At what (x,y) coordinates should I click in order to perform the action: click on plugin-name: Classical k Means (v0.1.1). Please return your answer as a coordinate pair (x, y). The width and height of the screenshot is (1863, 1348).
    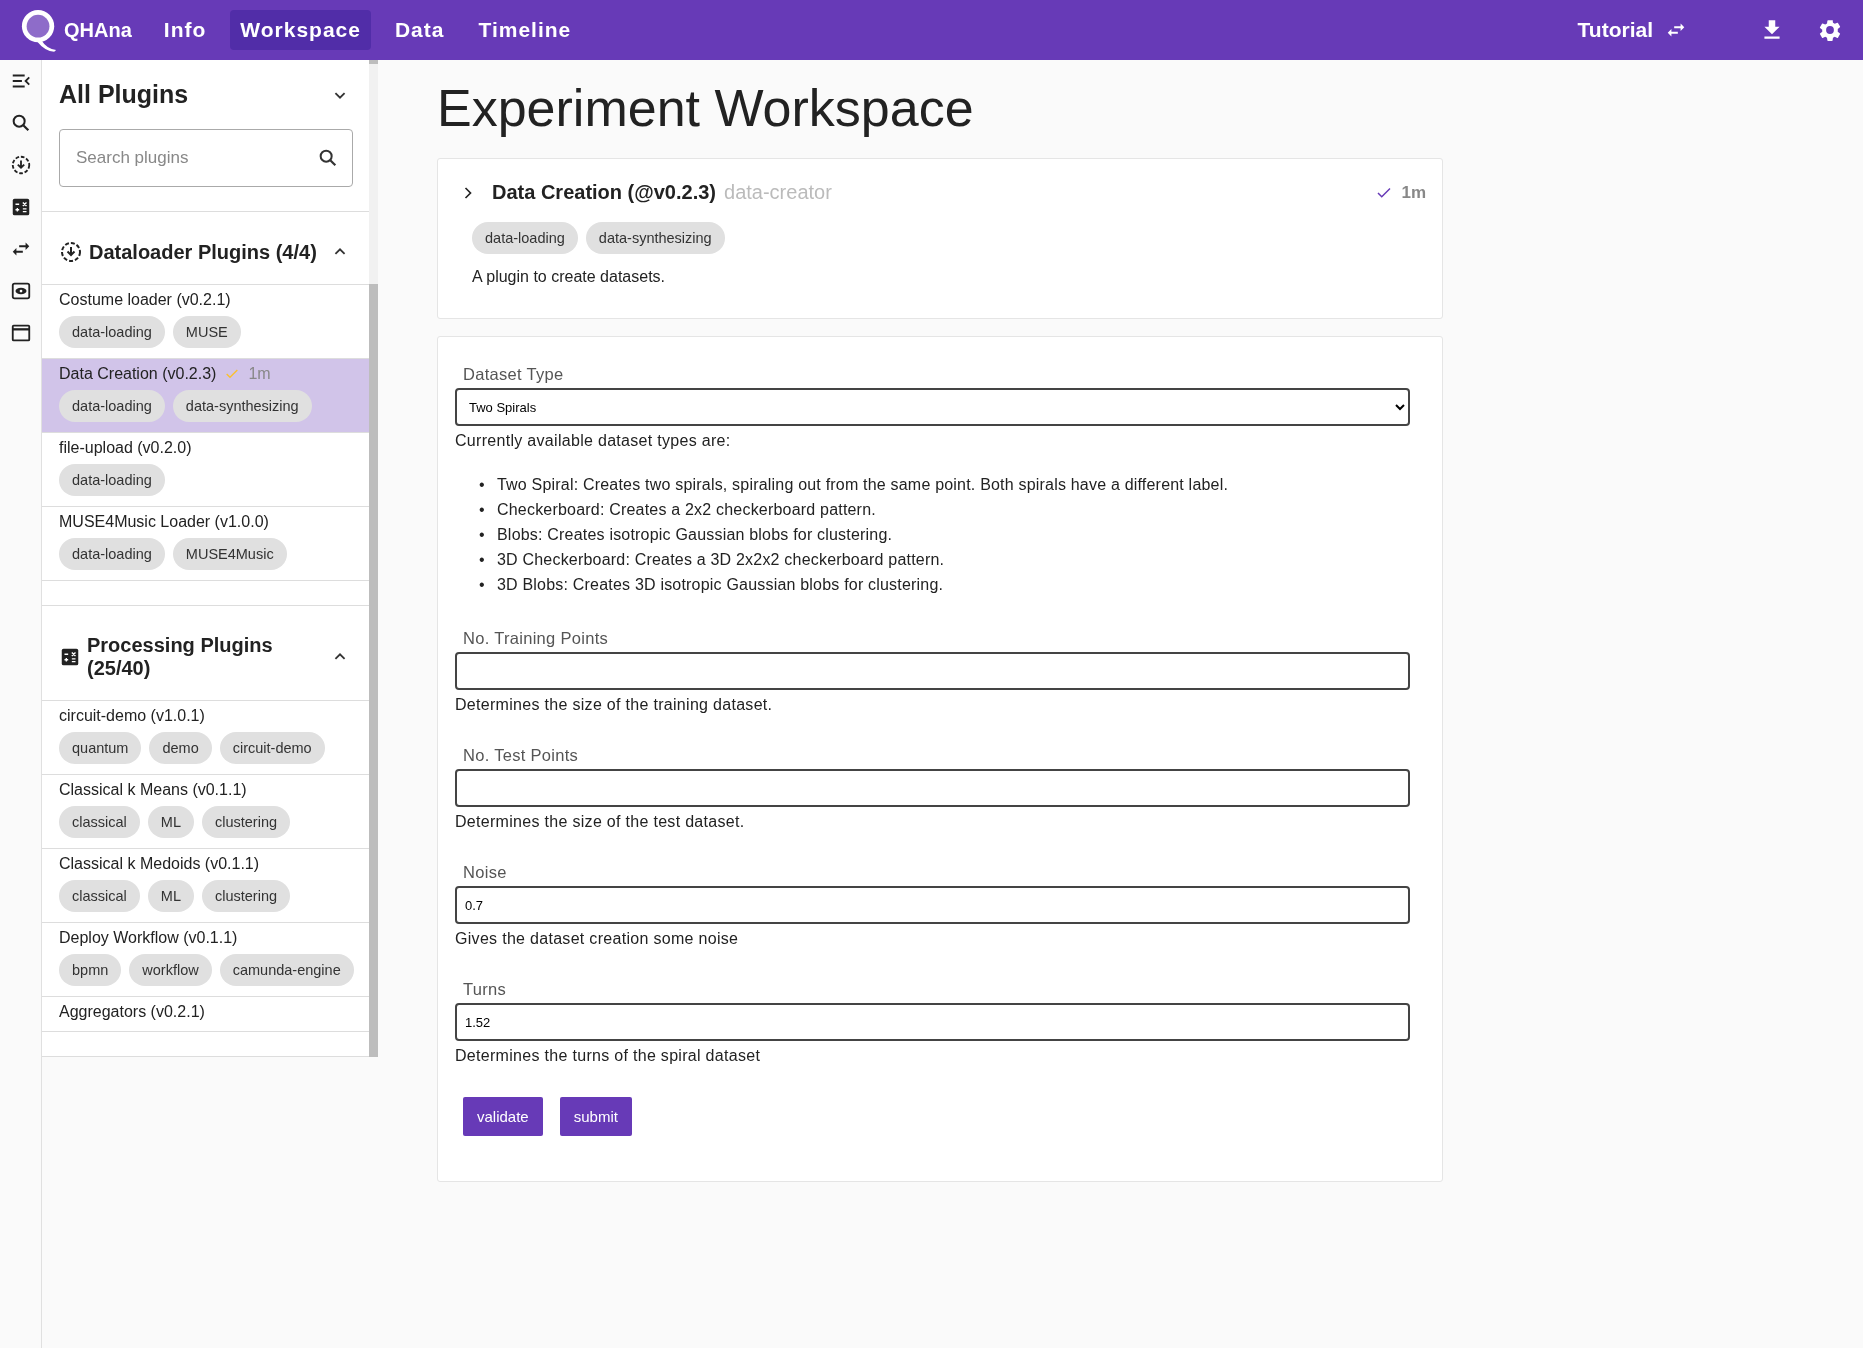
    Looking at the image, I should click on (153, 790).